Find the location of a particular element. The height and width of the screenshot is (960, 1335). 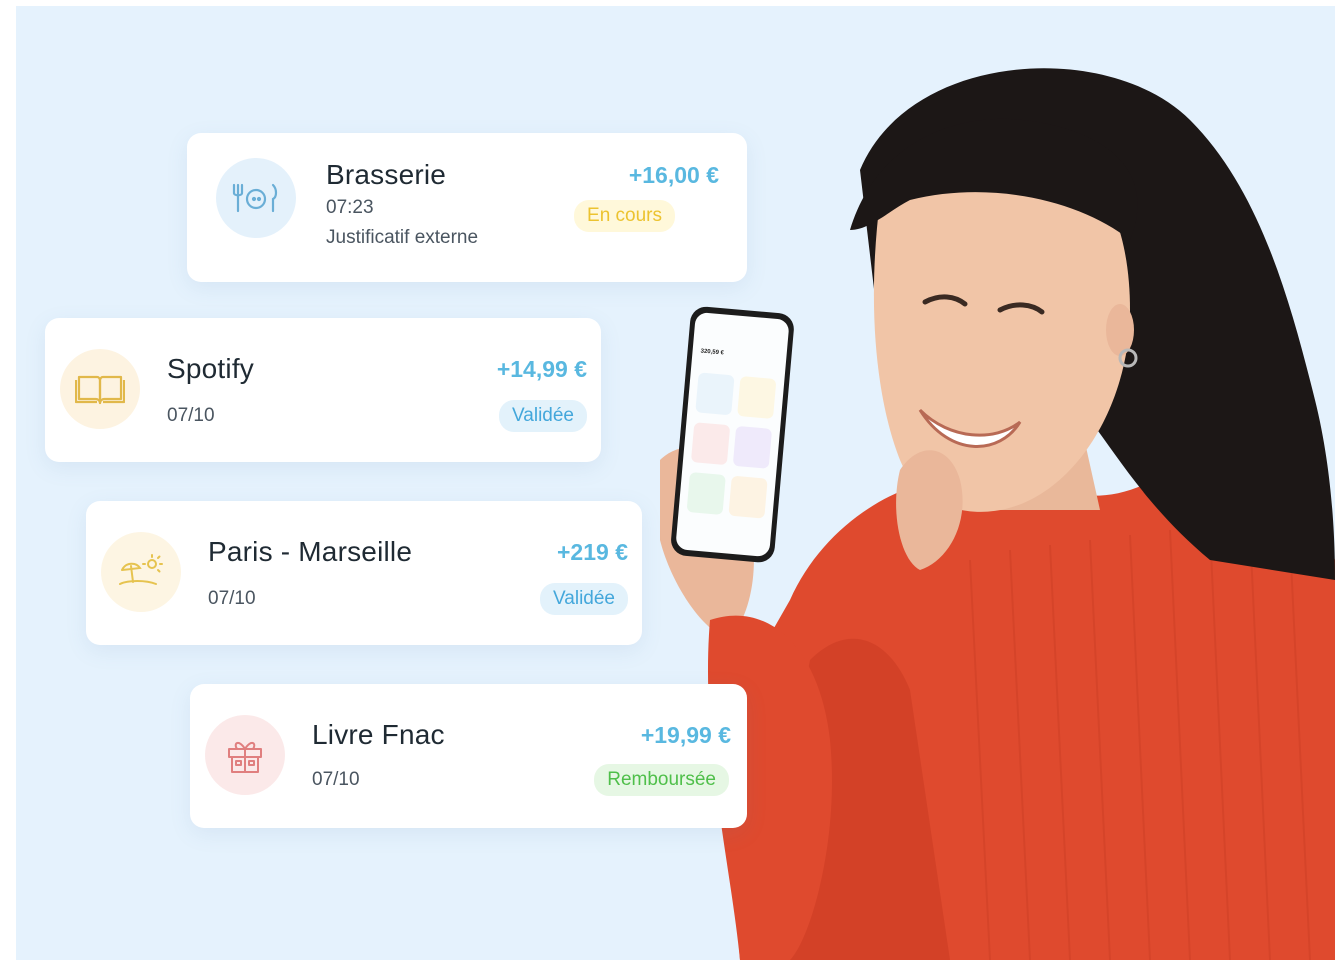

transaction-card-livre-fnac: Livre Fnac 07/10 +19,99 € Remboursée is located at coordinates (468, 756).